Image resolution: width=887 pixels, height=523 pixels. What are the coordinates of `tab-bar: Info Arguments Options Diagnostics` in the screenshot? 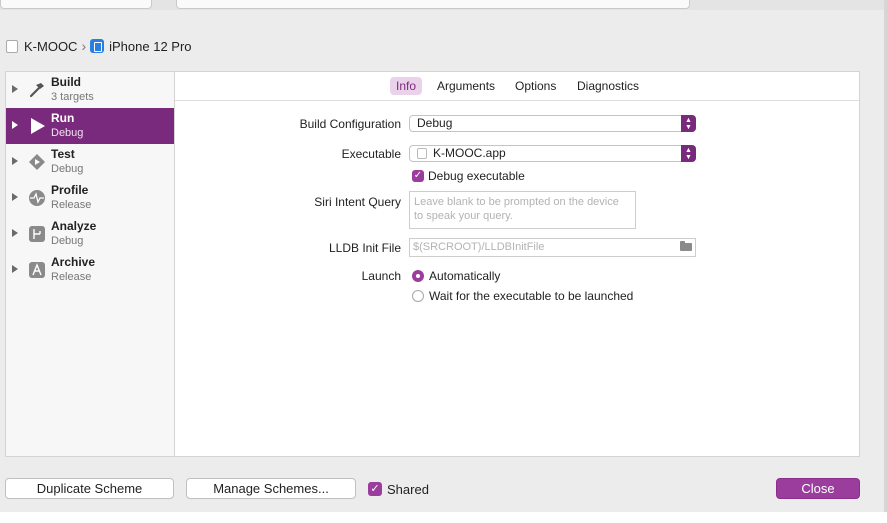 It's located at (517, 86).